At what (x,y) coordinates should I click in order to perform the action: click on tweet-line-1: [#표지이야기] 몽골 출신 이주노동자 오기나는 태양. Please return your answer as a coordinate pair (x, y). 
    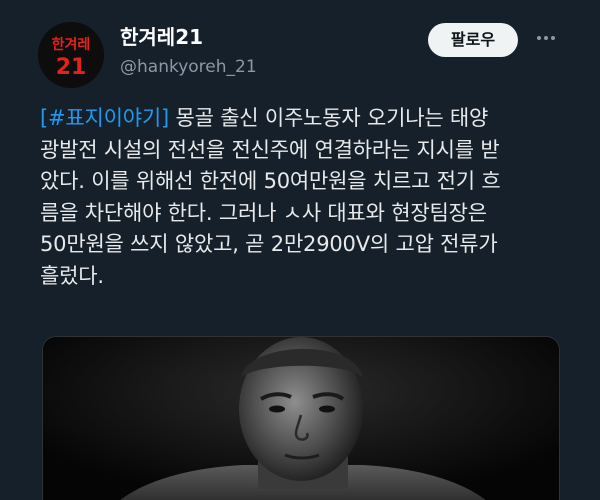
    Looking at the image, I should click on (300, 119).